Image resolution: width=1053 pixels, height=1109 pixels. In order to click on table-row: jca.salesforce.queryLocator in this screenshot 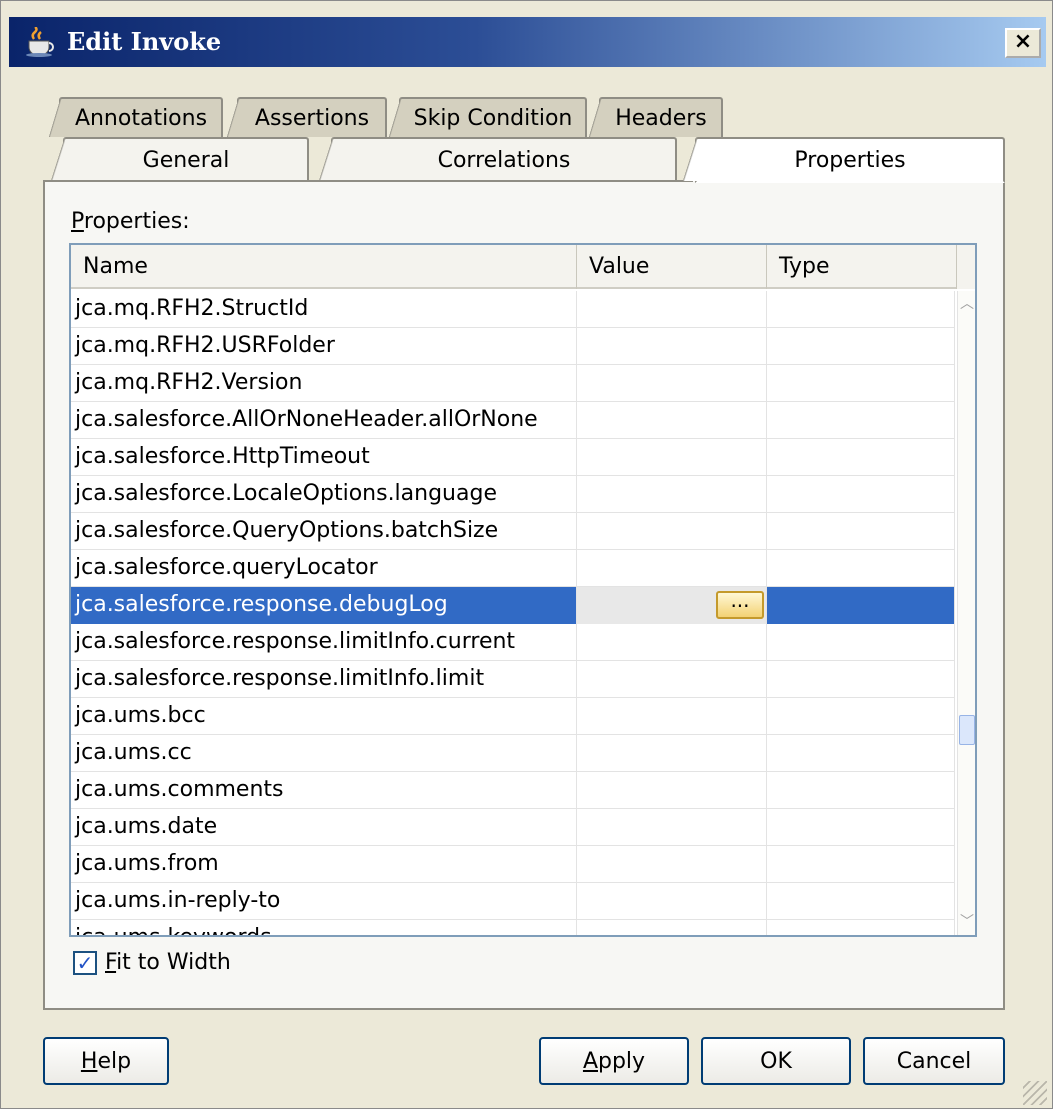, I will do `click(513, 568)`.